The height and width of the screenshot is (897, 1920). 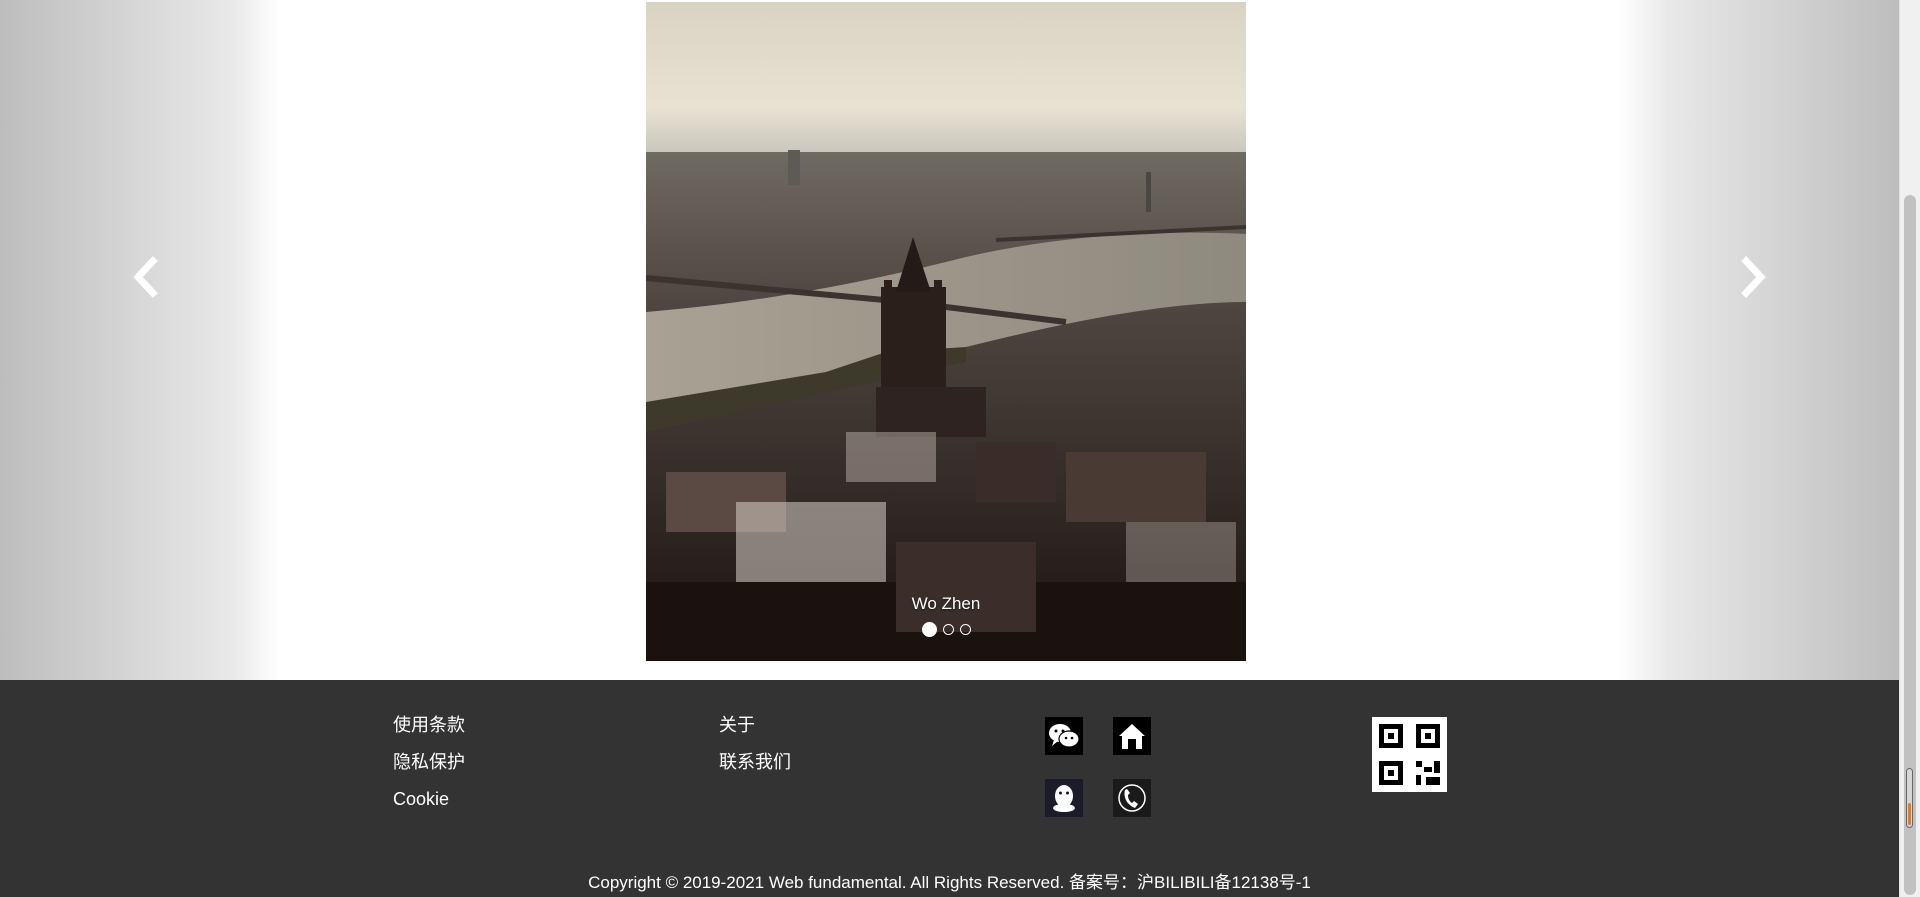 I want to click on chevron-left-icon, so click(x=145, y=277).